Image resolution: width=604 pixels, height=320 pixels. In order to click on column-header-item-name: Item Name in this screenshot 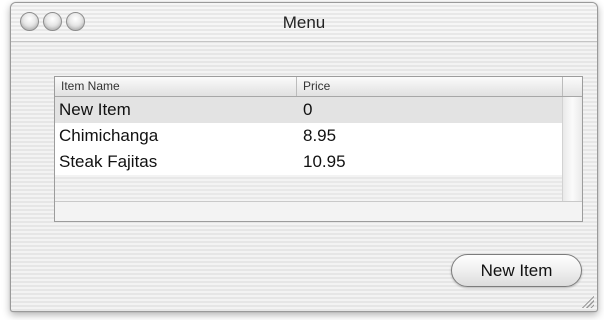, I will do `click(176, 86)`.